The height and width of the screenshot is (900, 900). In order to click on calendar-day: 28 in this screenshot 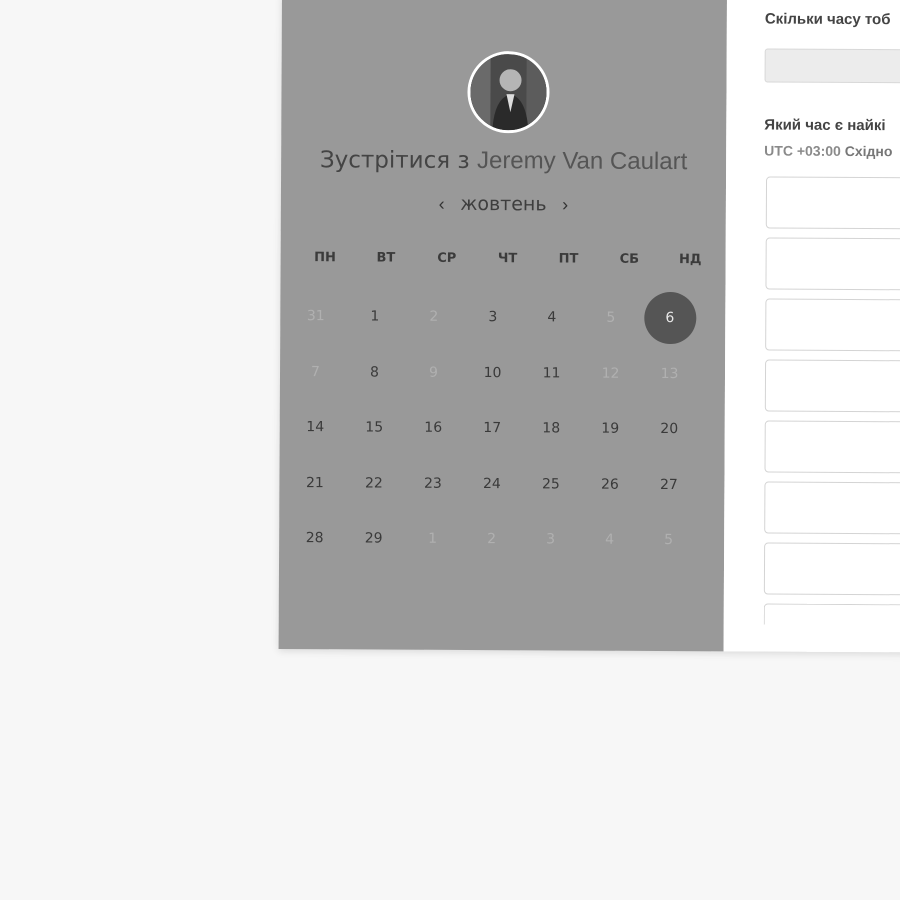, I will do `click(314, 538)`.